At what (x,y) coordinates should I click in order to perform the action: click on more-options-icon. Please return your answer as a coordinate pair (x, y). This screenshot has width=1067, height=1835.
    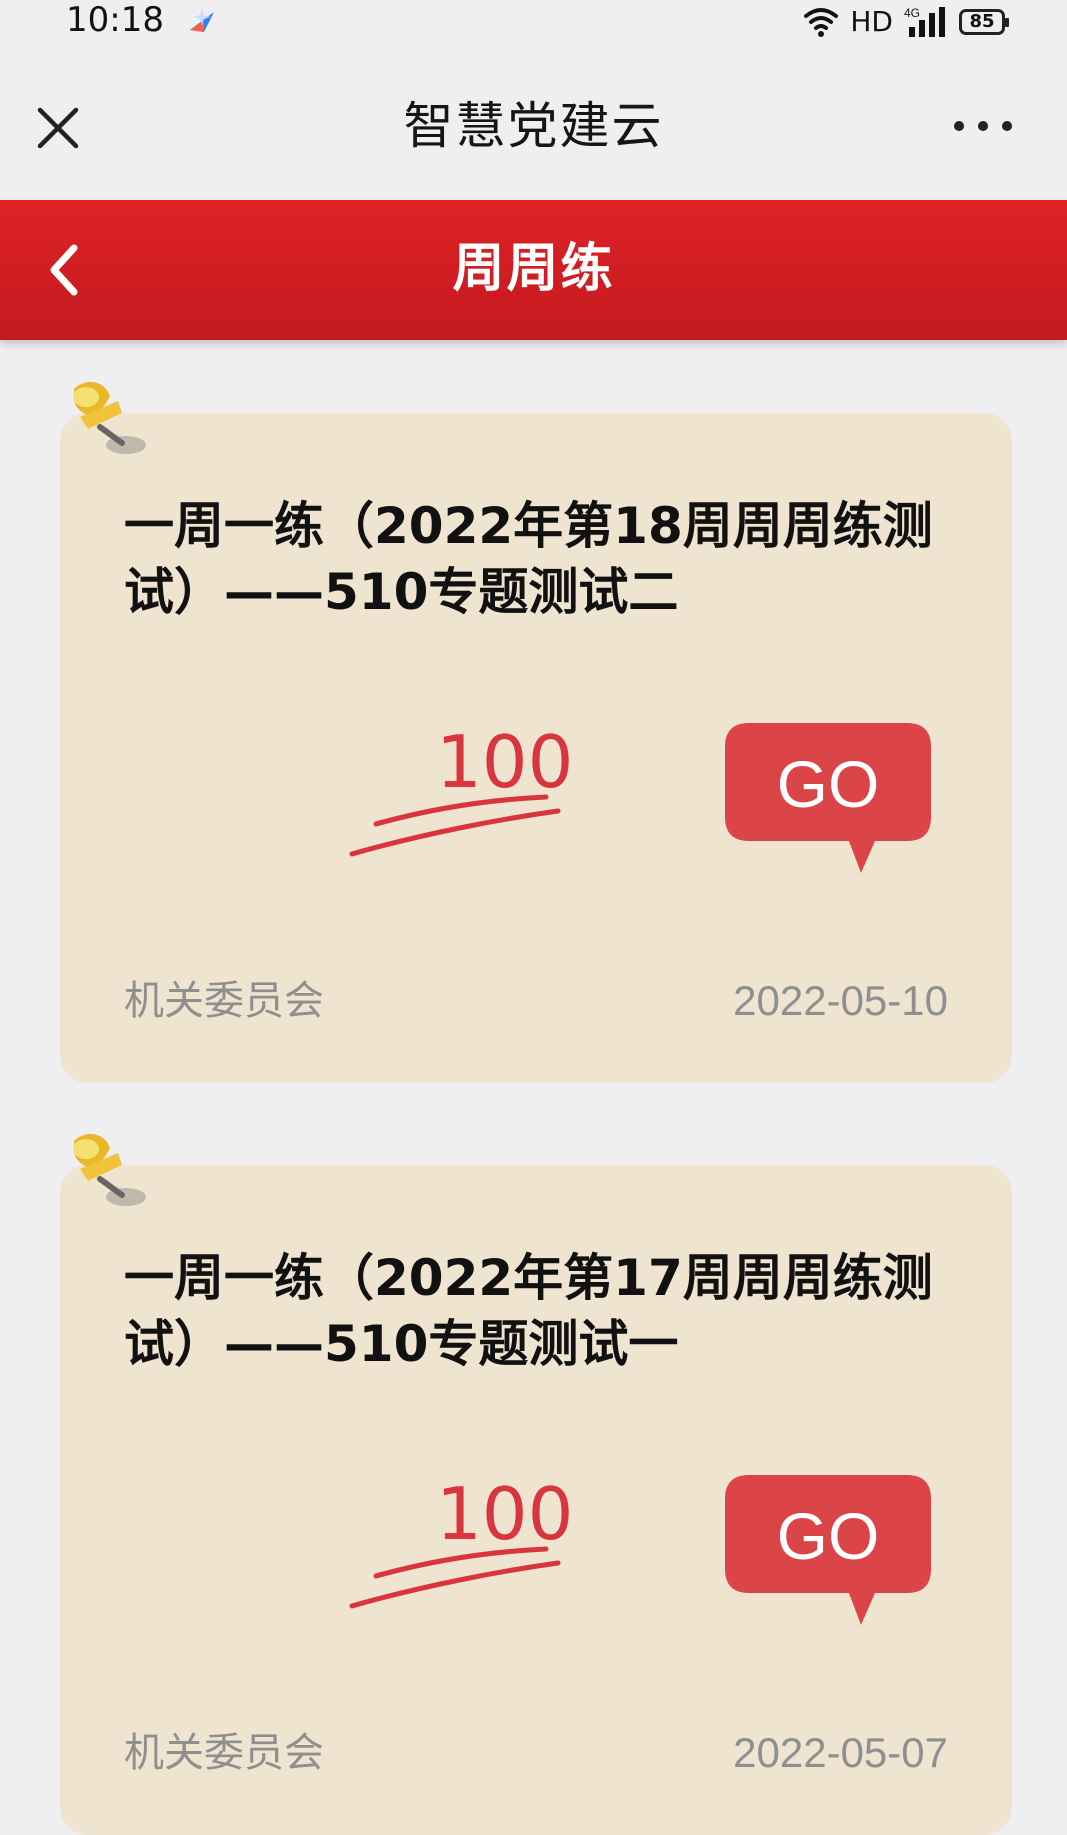
    Looking at the image, I should click on (983, 126).